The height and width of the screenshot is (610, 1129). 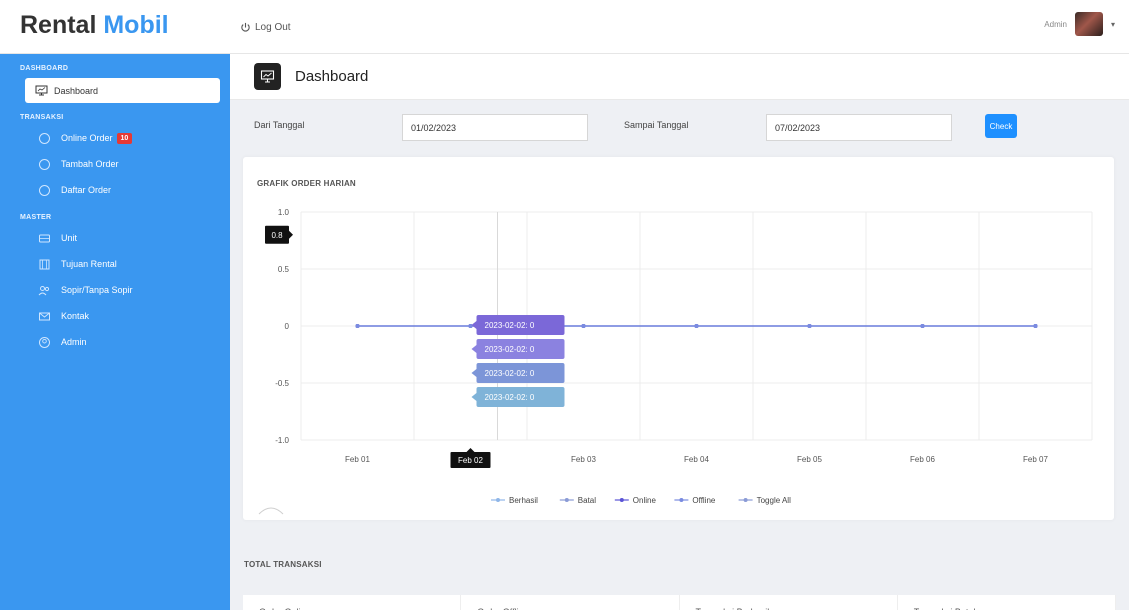 What do you see at coordinates (283, 564) in the screenshot?
I see `total-transaksi-title: TOTAL TRANSAKSI` at bounding box center [283, 564].